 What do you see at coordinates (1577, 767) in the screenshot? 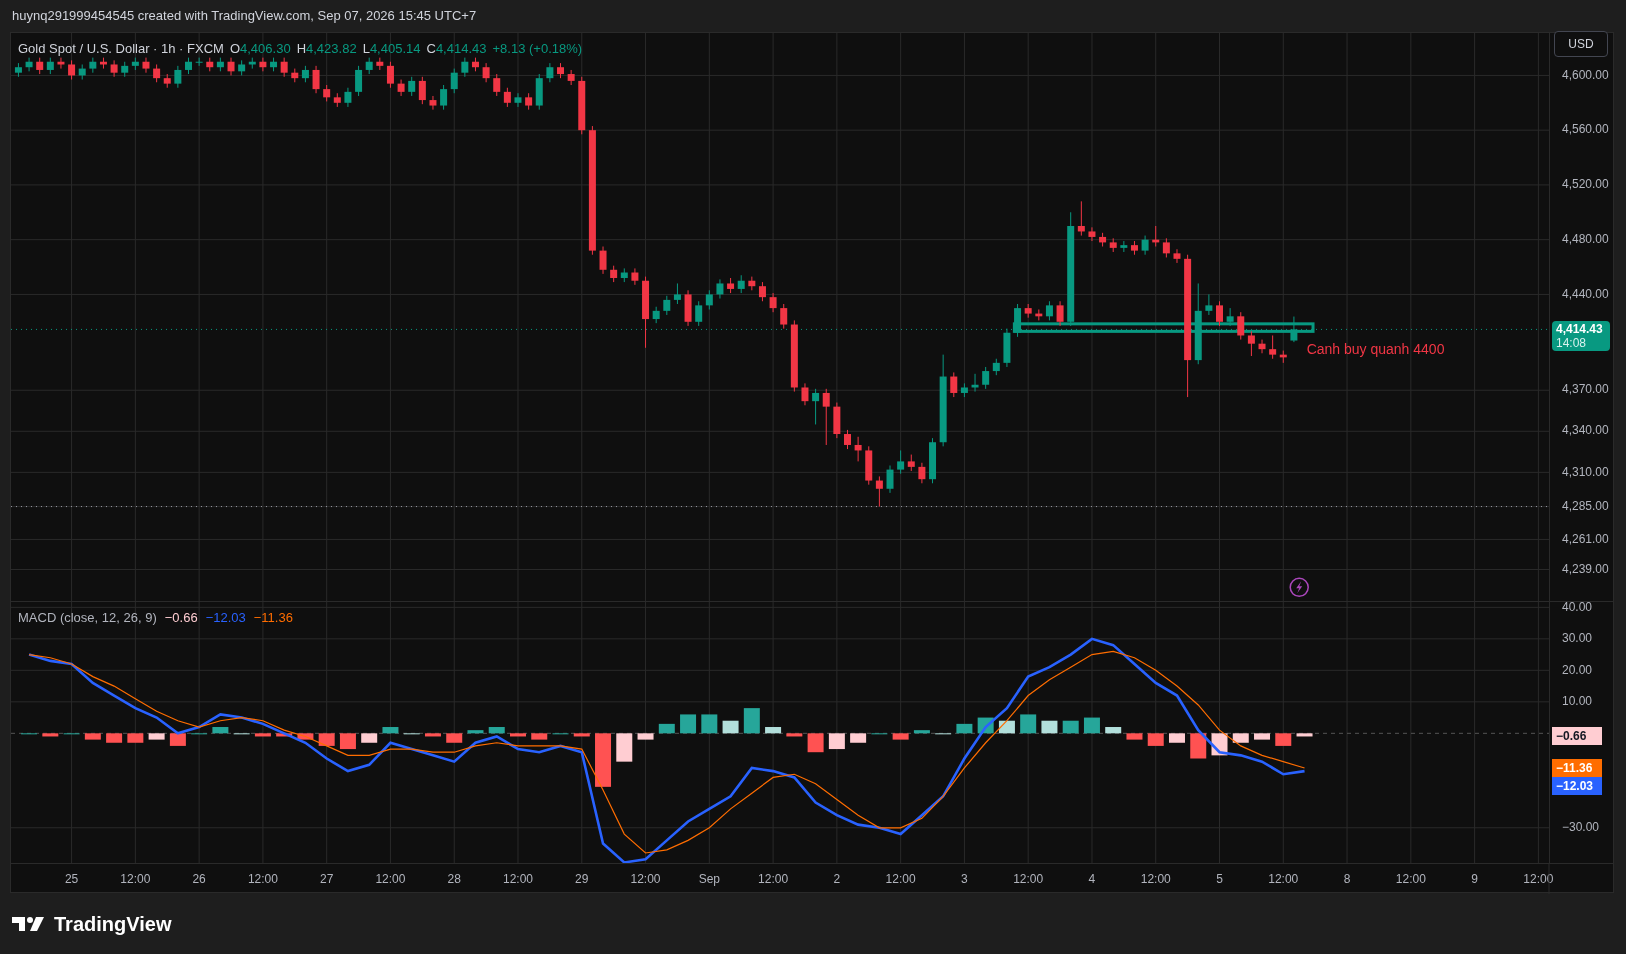
I see `value-tag: −11.36` at bounding box center [1577, 767].